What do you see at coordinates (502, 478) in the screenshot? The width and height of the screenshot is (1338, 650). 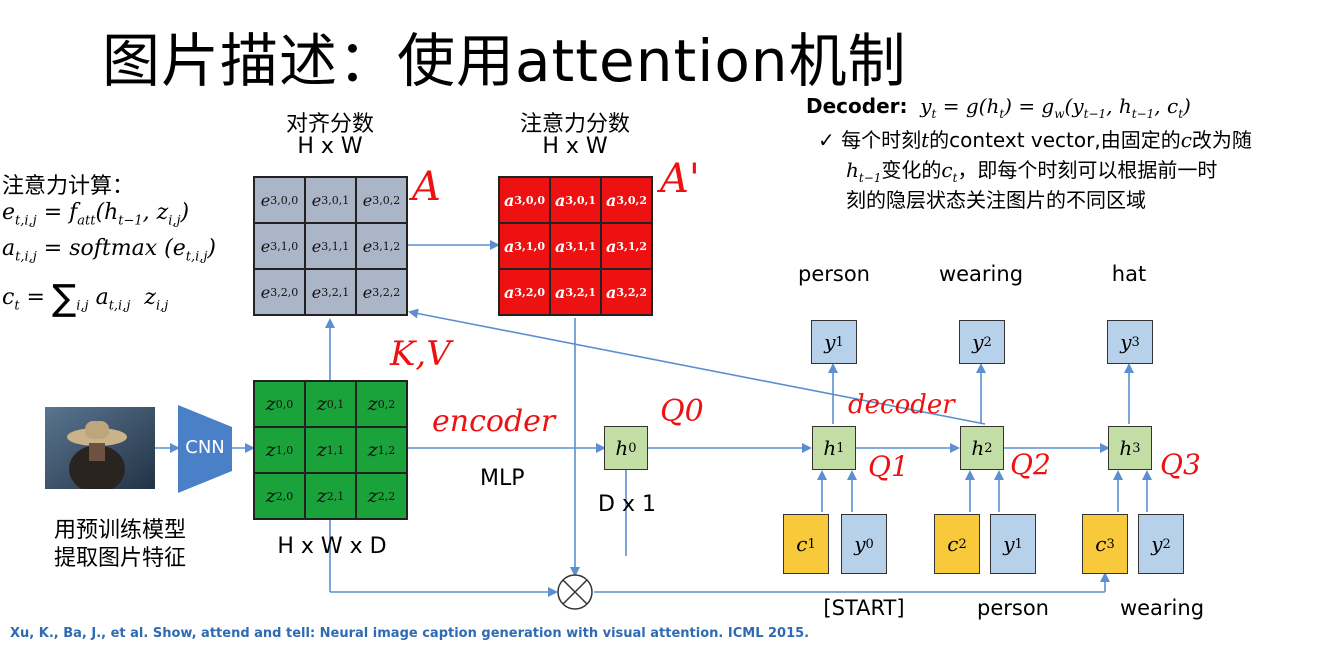 I see `mlp-label: MLP` at bounding box center [502, 478].